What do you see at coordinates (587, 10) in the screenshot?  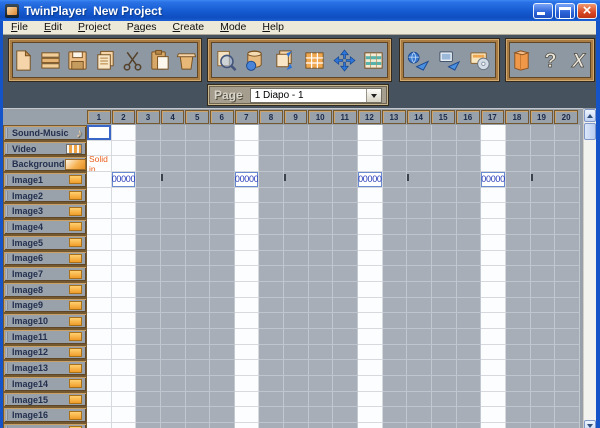 I see `close-button` at bounding box center [587, 10].